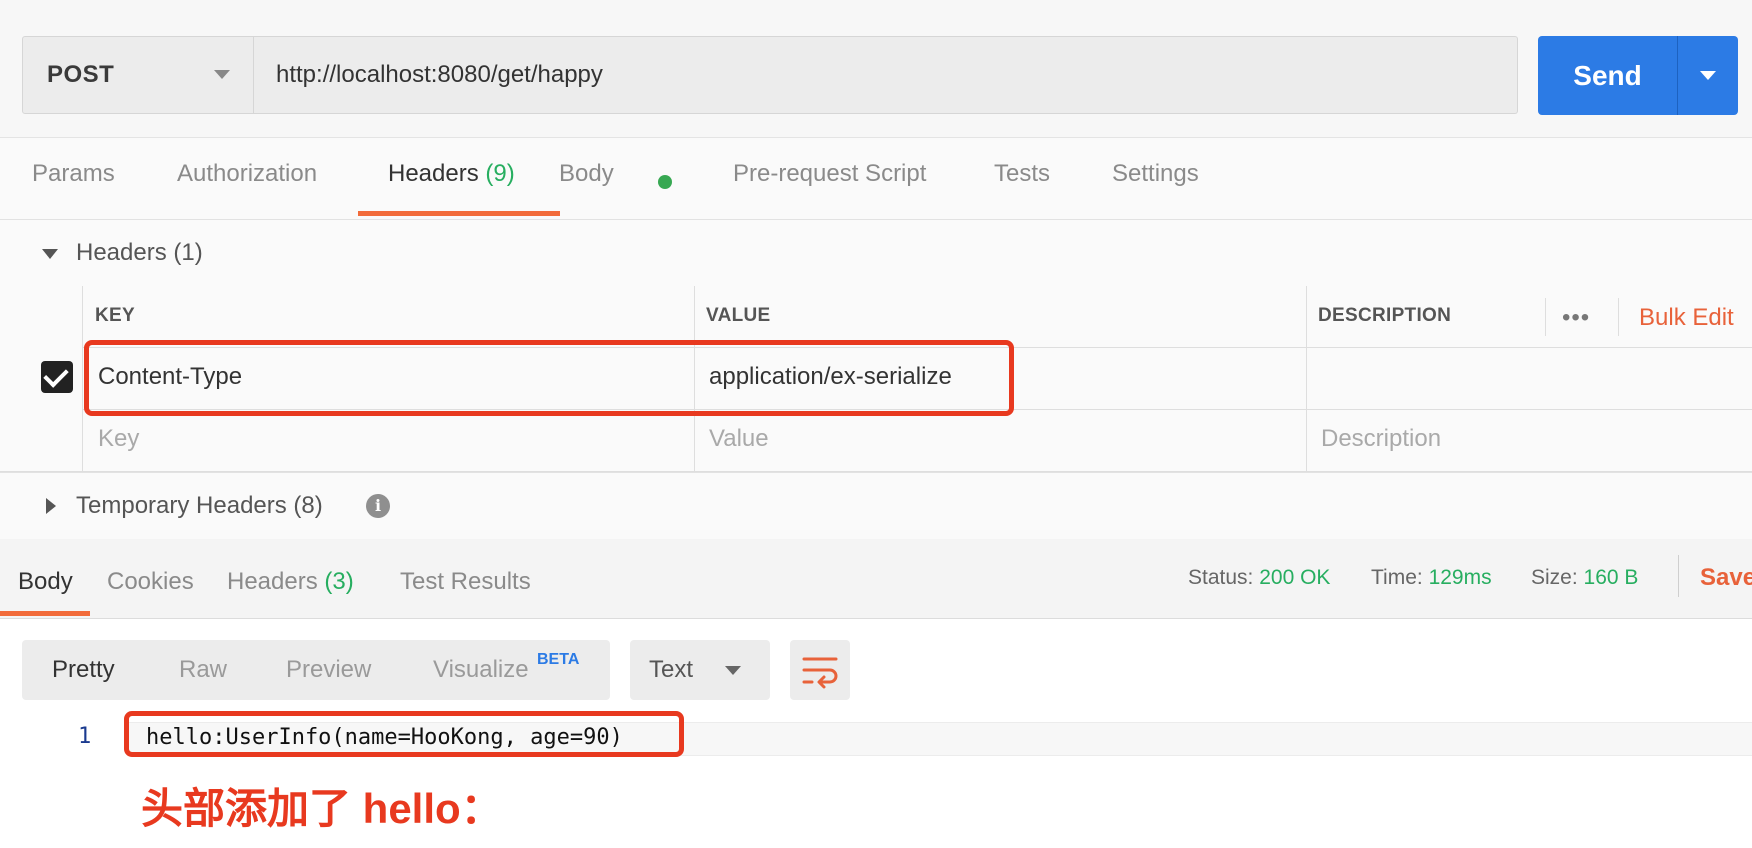 Image resolution: width=1752 pixels, height=848 pixels. What do you see at coordinates (876, 253) in the screenshot?
I see `headers-section-header` at bounding box center [876, 253].